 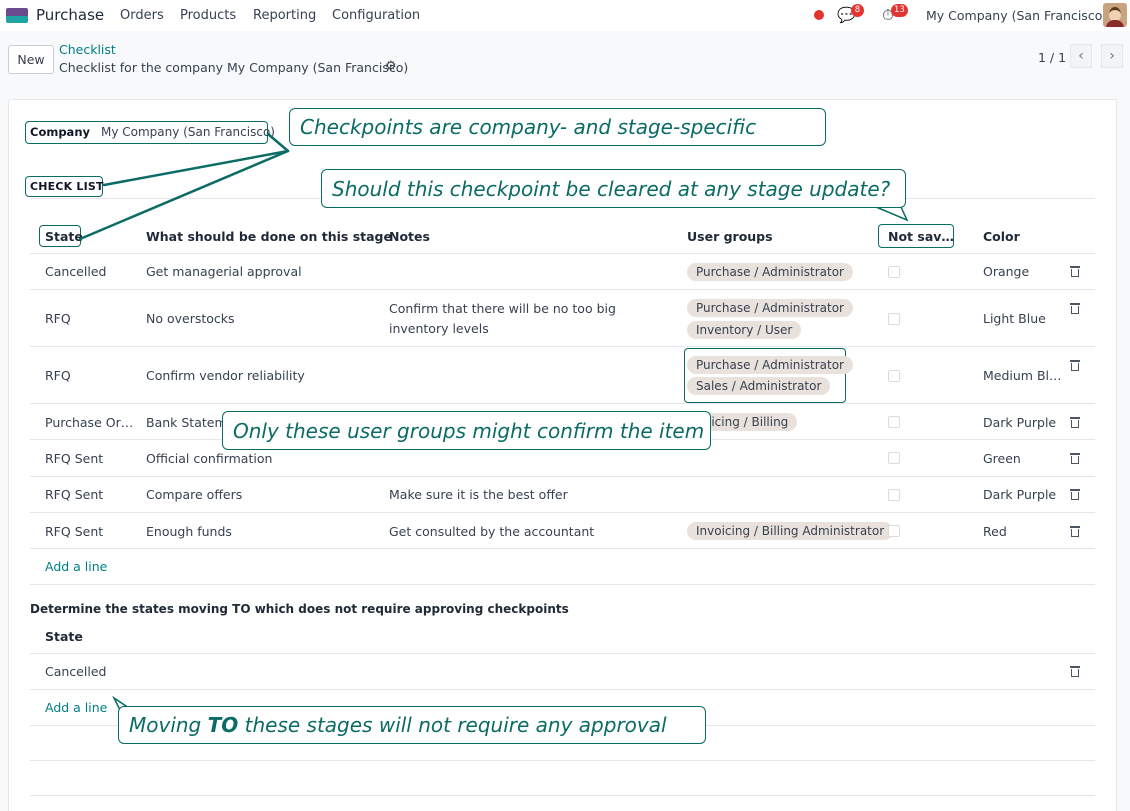 What do you see at coordinates (562, 584) in the screenshot?
I see `table-end-divider` at bounding box center [562, 584].